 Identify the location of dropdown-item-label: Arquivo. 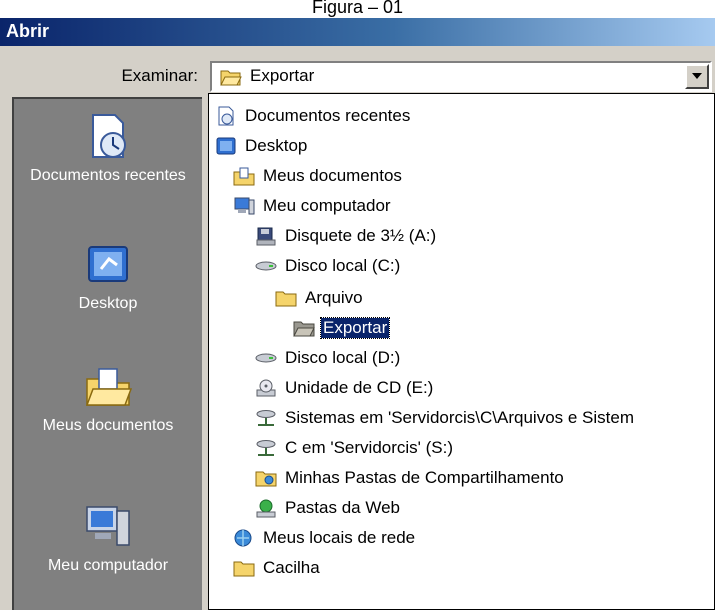
(334, 297).